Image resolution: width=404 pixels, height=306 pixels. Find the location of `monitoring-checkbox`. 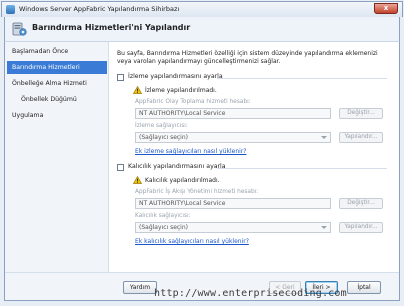

monitoring-checkbox is located at coordinates (120, 77).